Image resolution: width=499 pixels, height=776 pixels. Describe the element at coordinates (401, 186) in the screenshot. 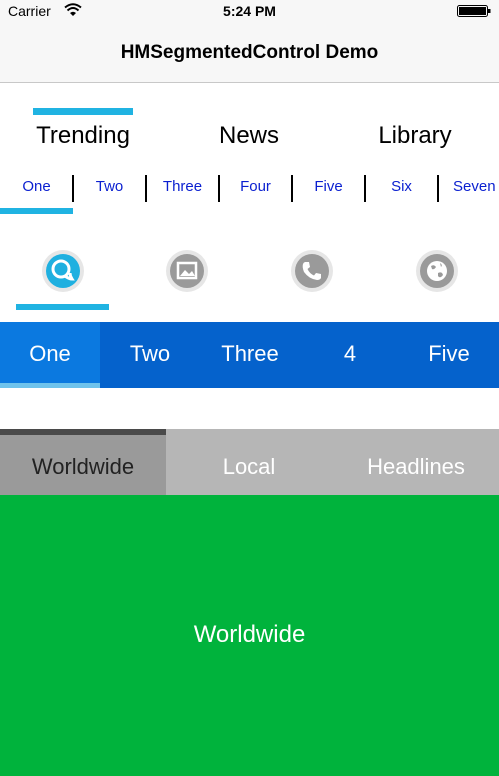

I see `segment-six: Six` at that location.